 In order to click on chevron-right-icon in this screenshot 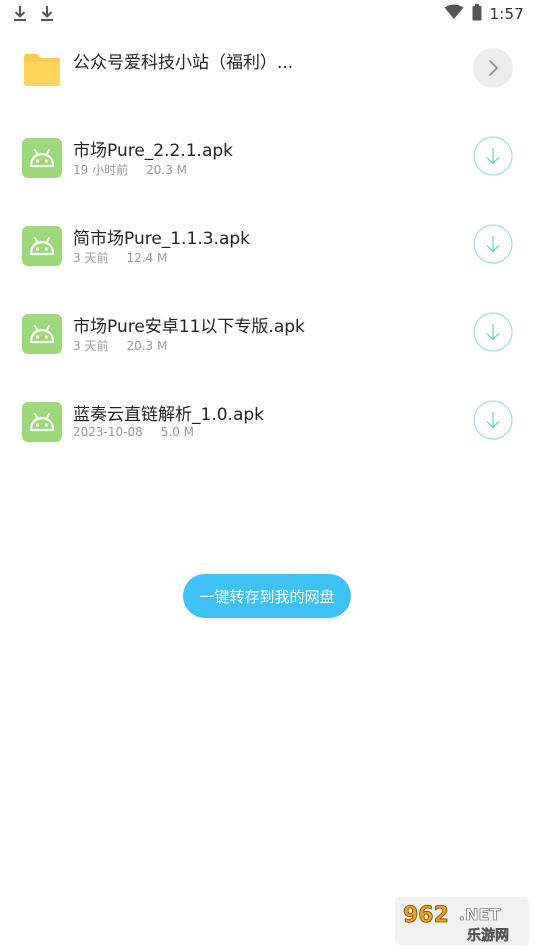, I will do `click(493, 68)`.